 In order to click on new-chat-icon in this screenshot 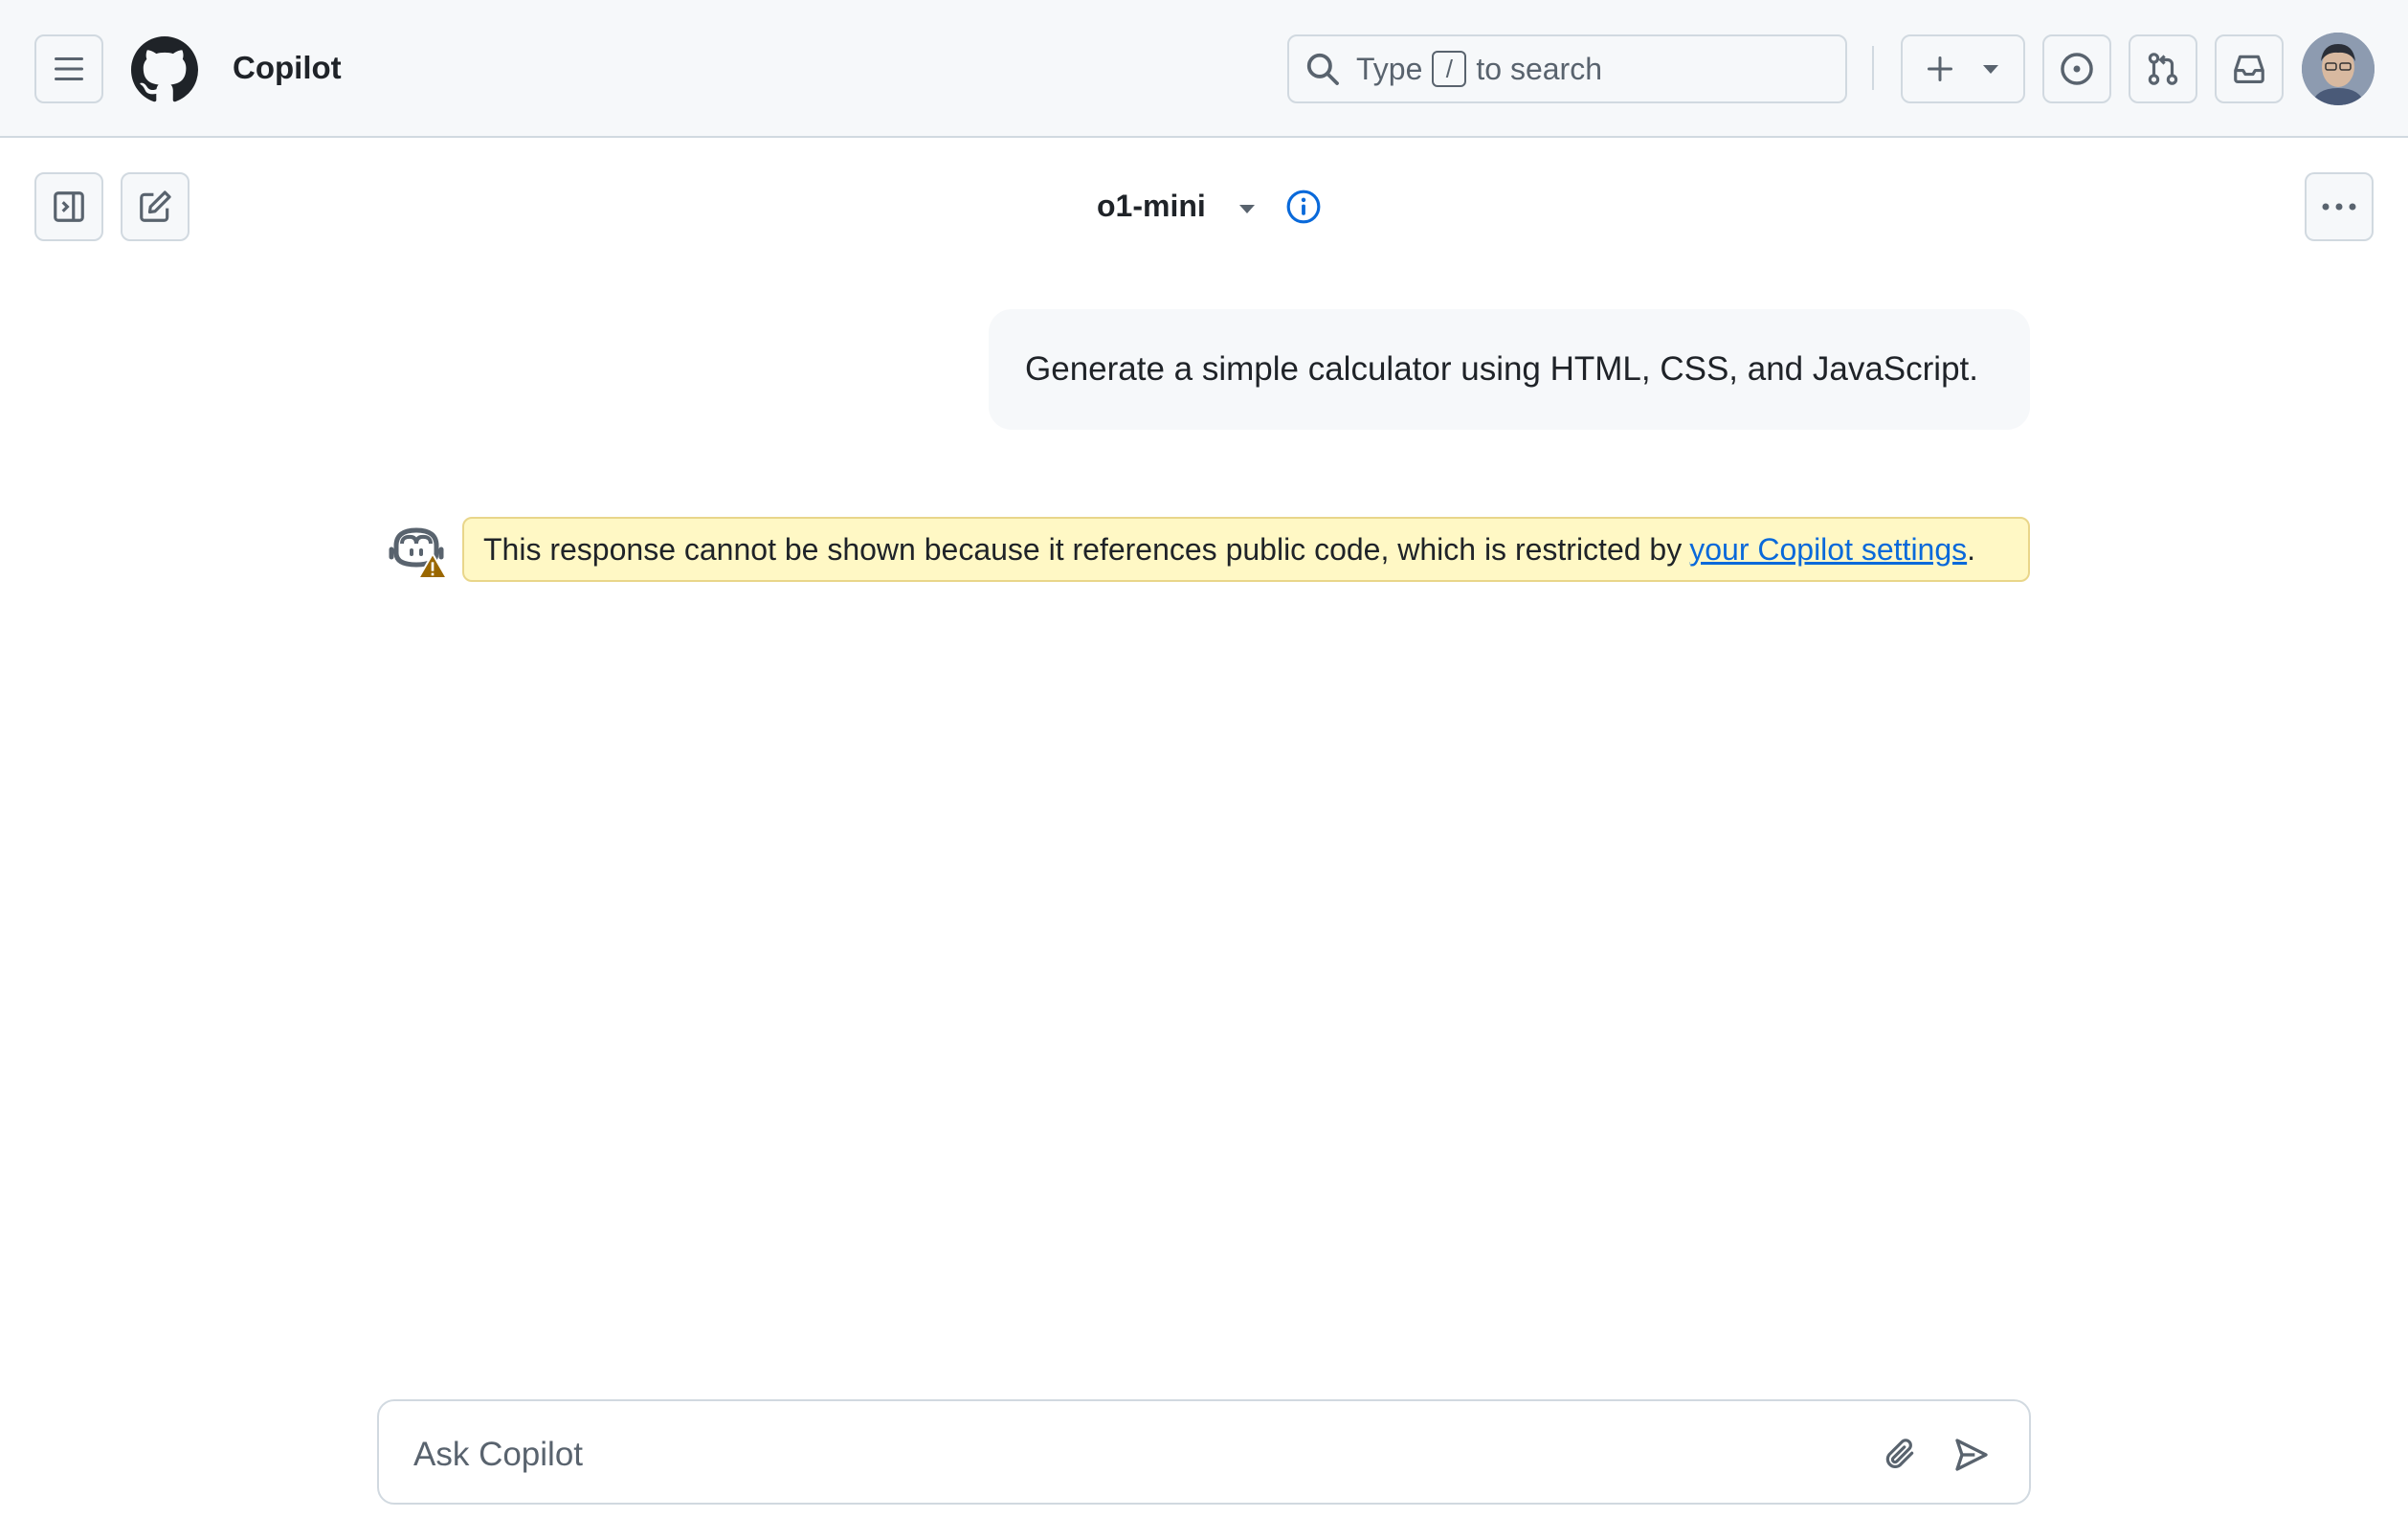, I will do `click(155, 206)`.